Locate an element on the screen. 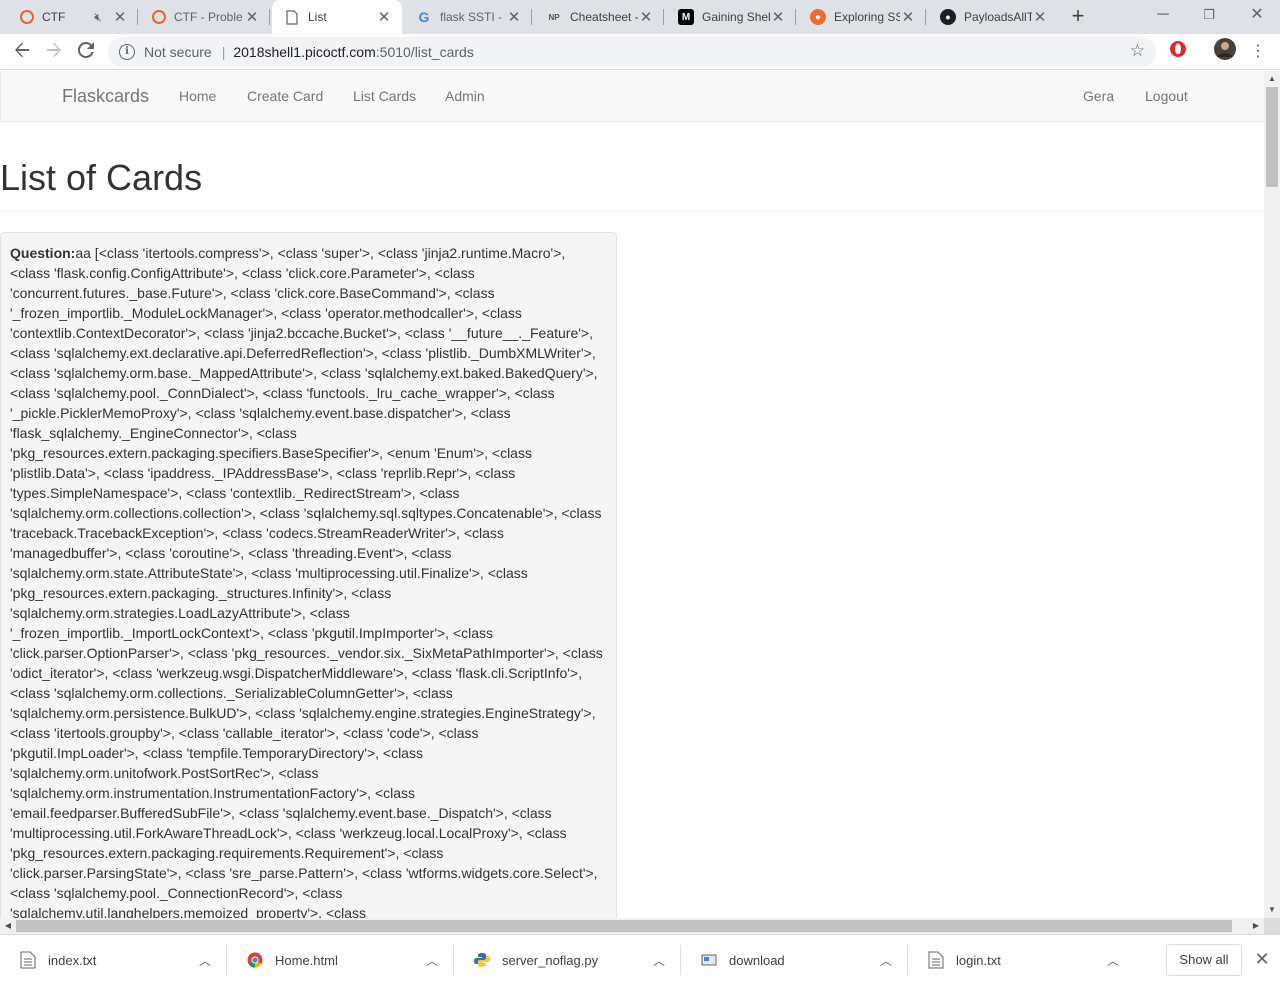 This screenshot has height=985, width=1280. vertical-scrollbar: ▲ ▼ is located at coordinates (1272, 494).